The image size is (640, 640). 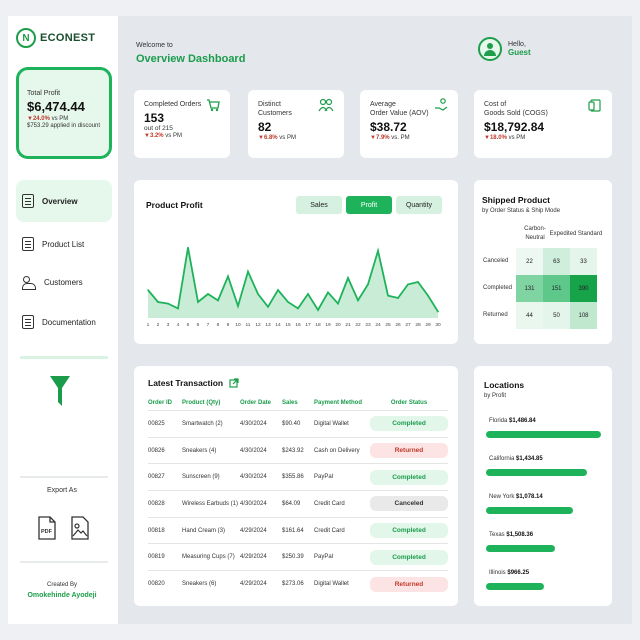 I want to click on author-name: Omokehinde Ayodeji, so click(x=62, y=595).